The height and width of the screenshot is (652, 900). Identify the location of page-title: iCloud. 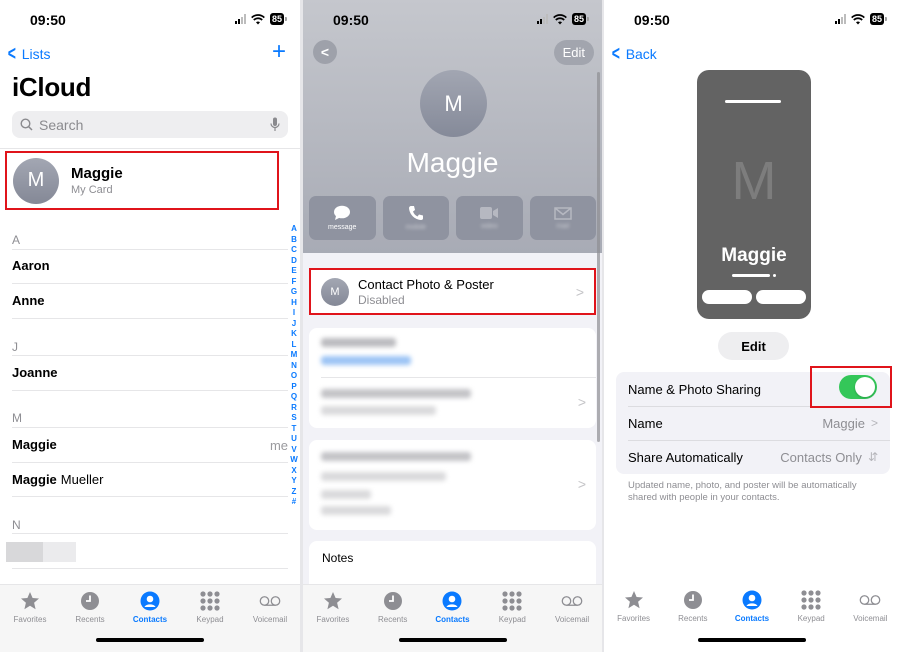
(52, 87).